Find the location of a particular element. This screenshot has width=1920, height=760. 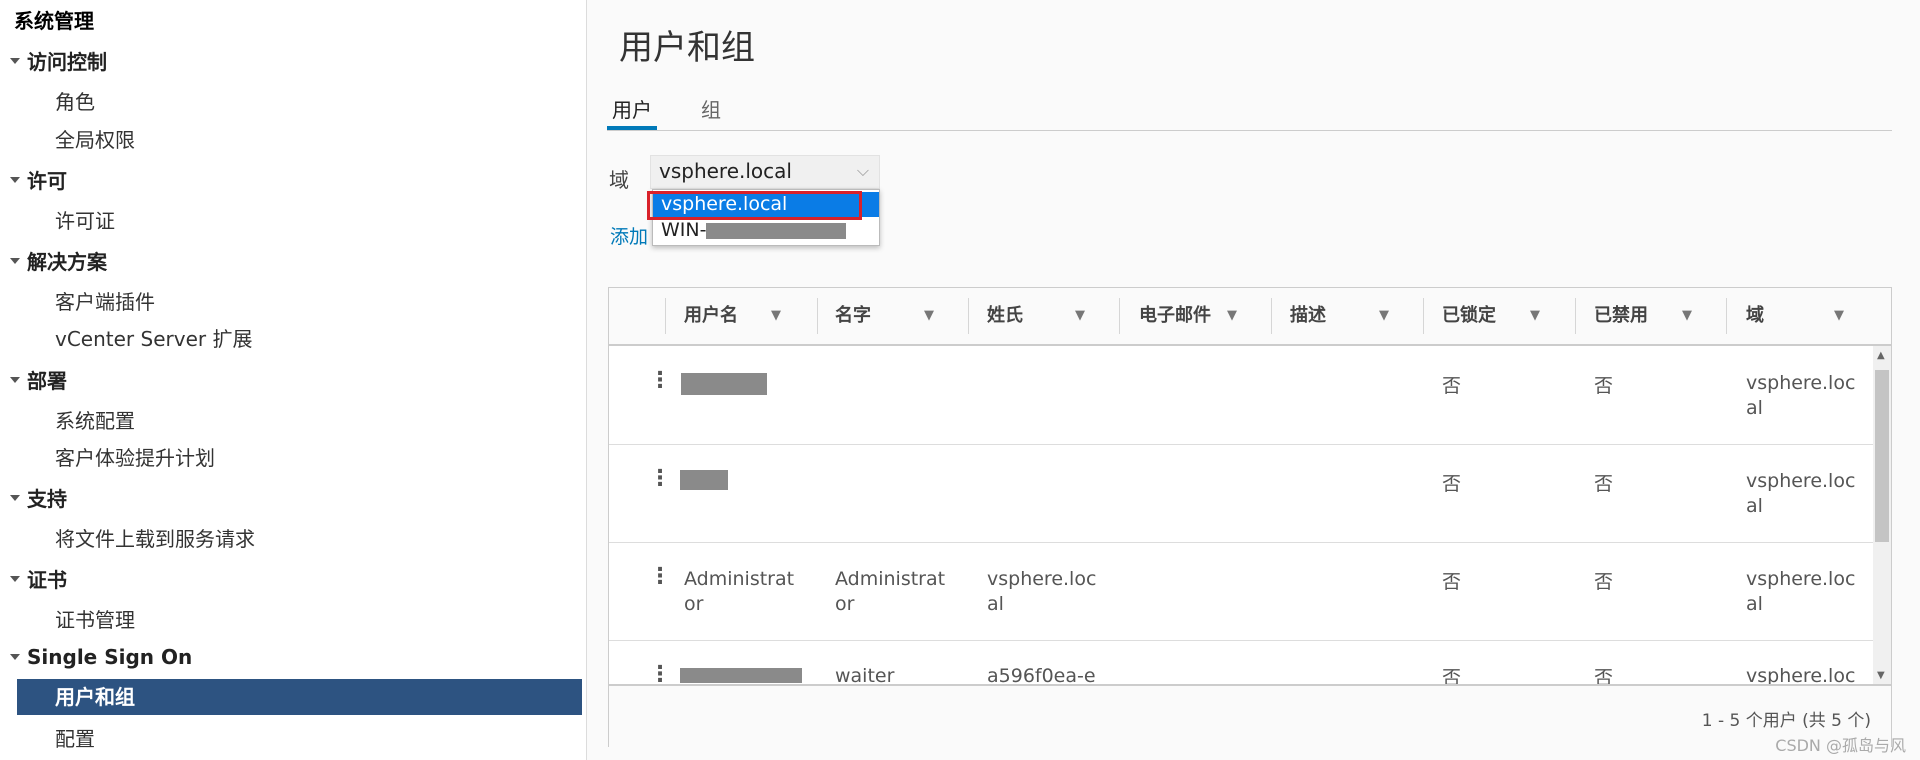

table-row: ⋮ 否 否 vsphere.loc al is located at coordinates (1241, 493).